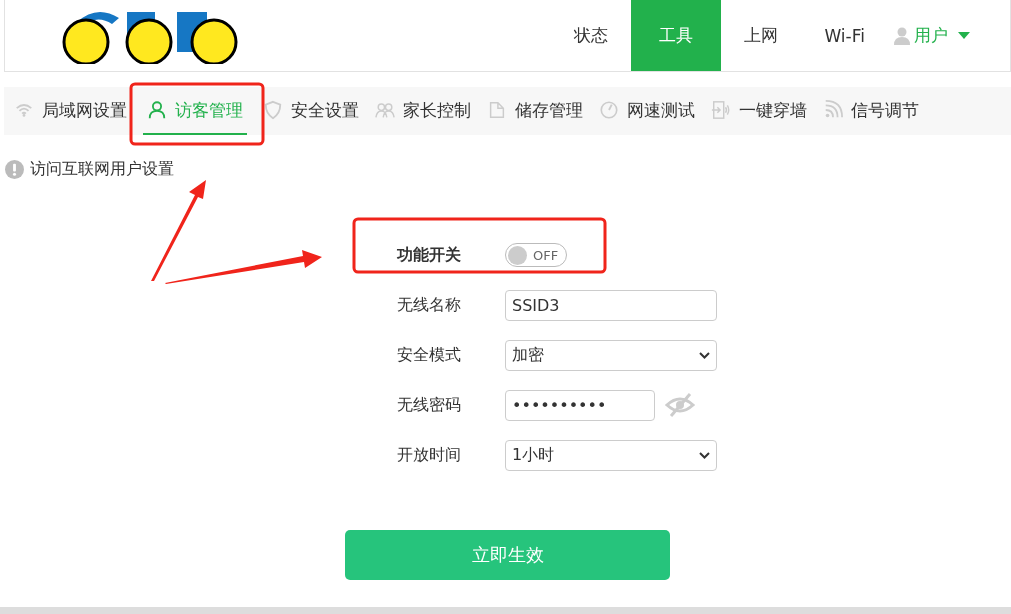 The image size is (1011, 614). What do you see at coordinates (429, 255) in the screenshot?
I see `field-label: 功能开关` at bounding box center [429, 255].